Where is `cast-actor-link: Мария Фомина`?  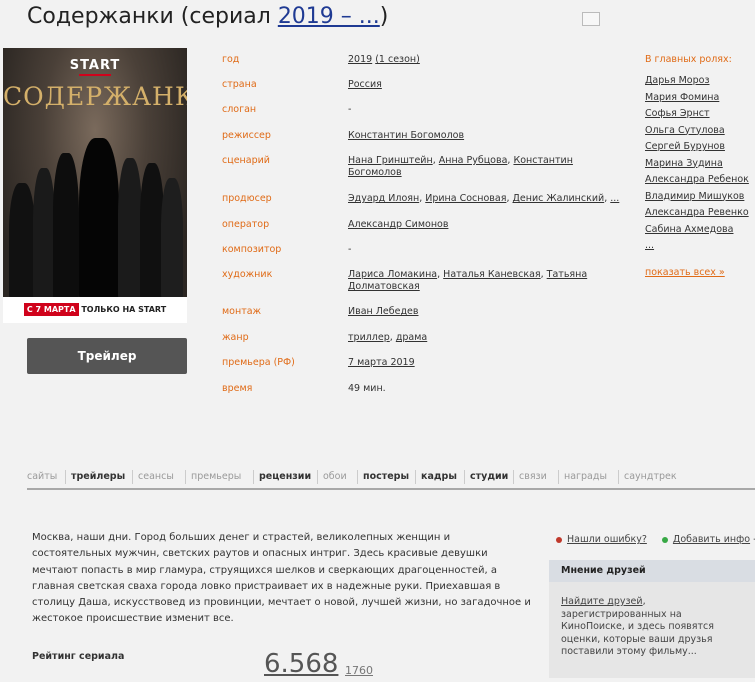 cast-actor-link: Мария Фомина is located at coordinates (697, 98).